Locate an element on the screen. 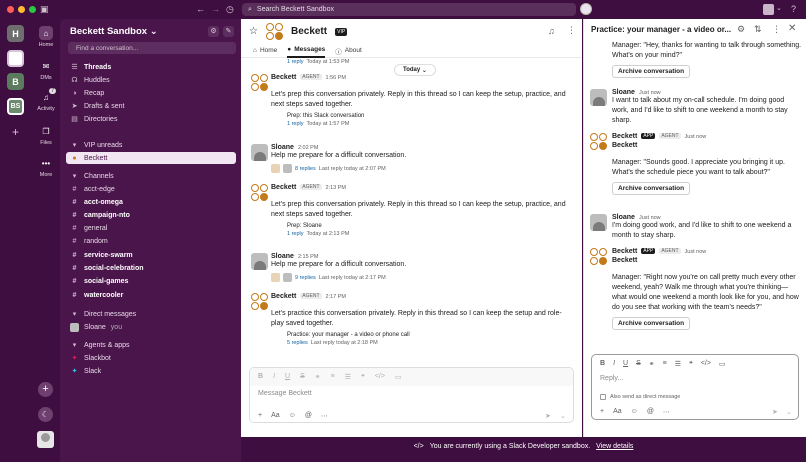 The image size is (806, 462). reply-count: 9 replies is located at coordinates (305, 278).